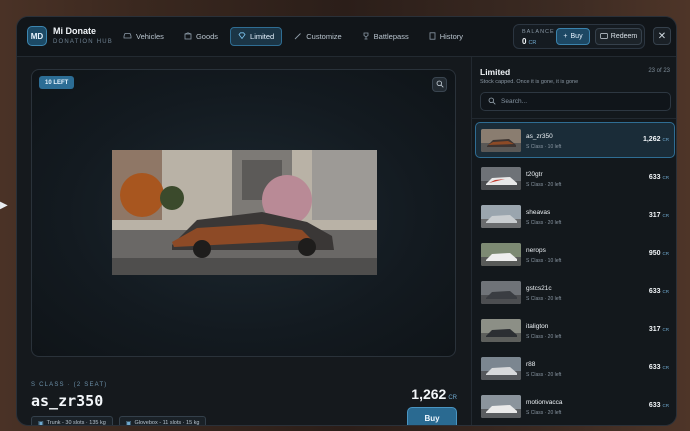 This screenshot has width=690, height=431. I want to click on buy-label: Buy, so click(576, 36).